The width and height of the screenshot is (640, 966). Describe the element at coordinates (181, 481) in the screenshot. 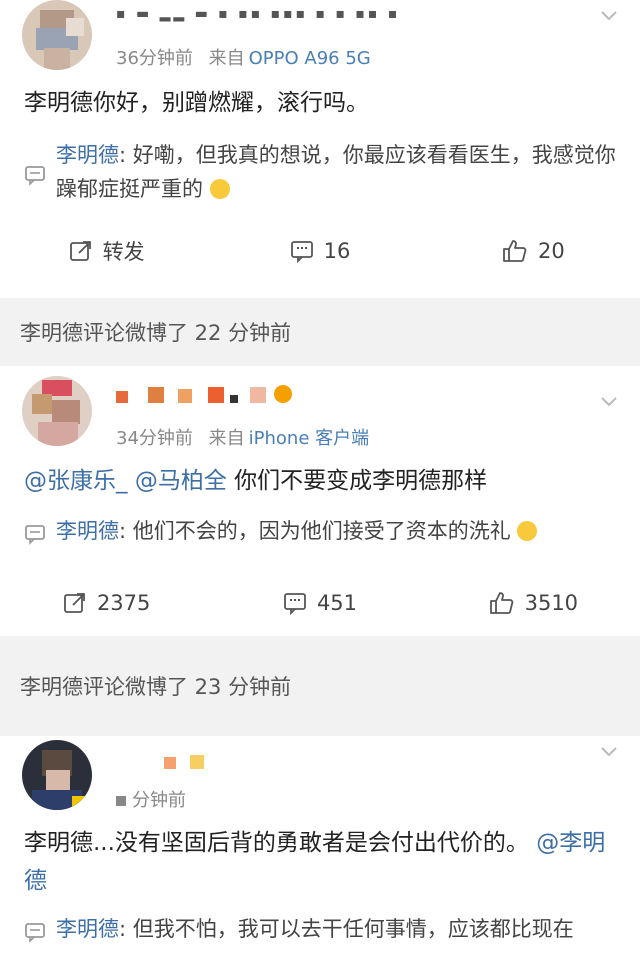

I see `mention-link: @马柏全` at that location.